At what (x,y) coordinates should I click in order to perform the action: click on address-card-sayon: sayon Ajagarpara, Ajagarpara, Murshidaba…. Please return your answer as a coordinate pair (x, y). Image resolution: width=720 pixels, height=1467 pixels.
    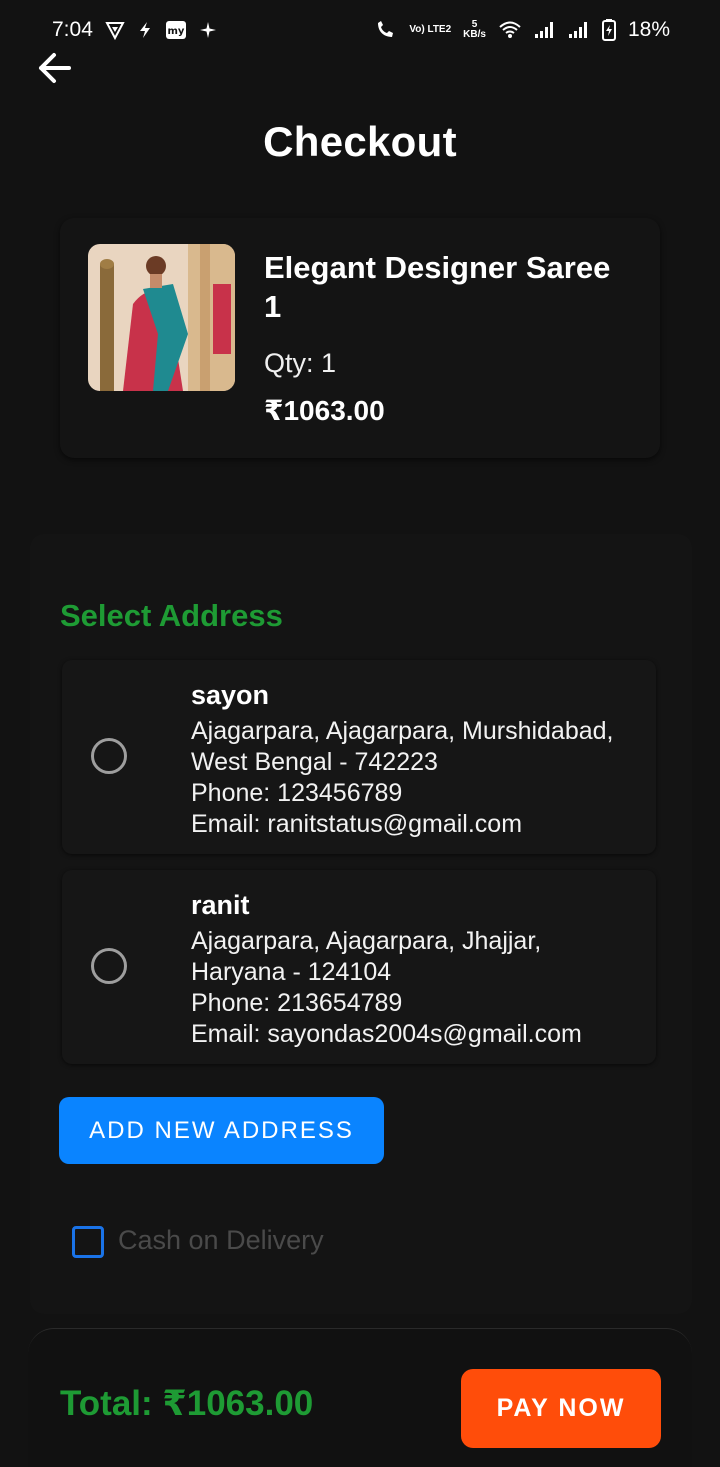
    Looking at the image, I should click on (359, 757).